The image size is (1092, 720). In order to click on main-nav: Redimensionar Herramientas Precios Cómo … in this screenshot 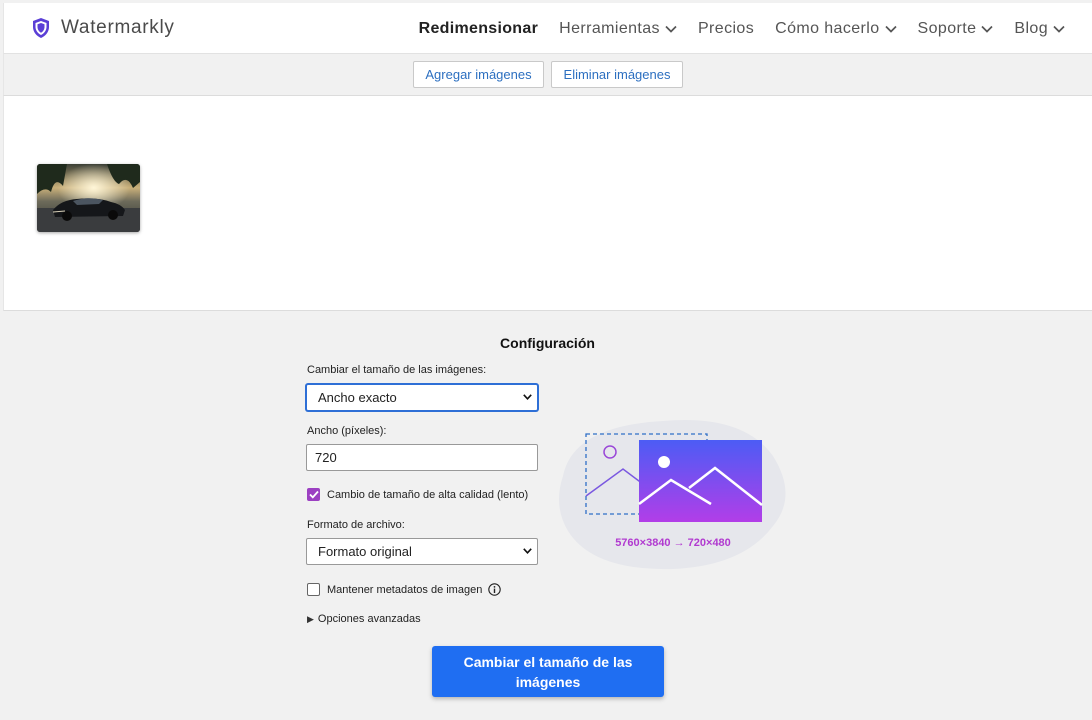, I will do `click(745, 28)`.